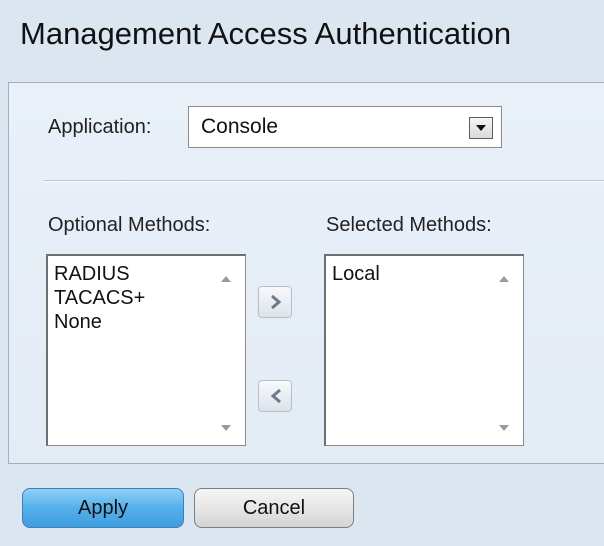 This screenshot has height=546, width=604. Describe the element at coordinates (266, 33) in the screenshot. I see `page-title: Management Access Authentication` at that location.